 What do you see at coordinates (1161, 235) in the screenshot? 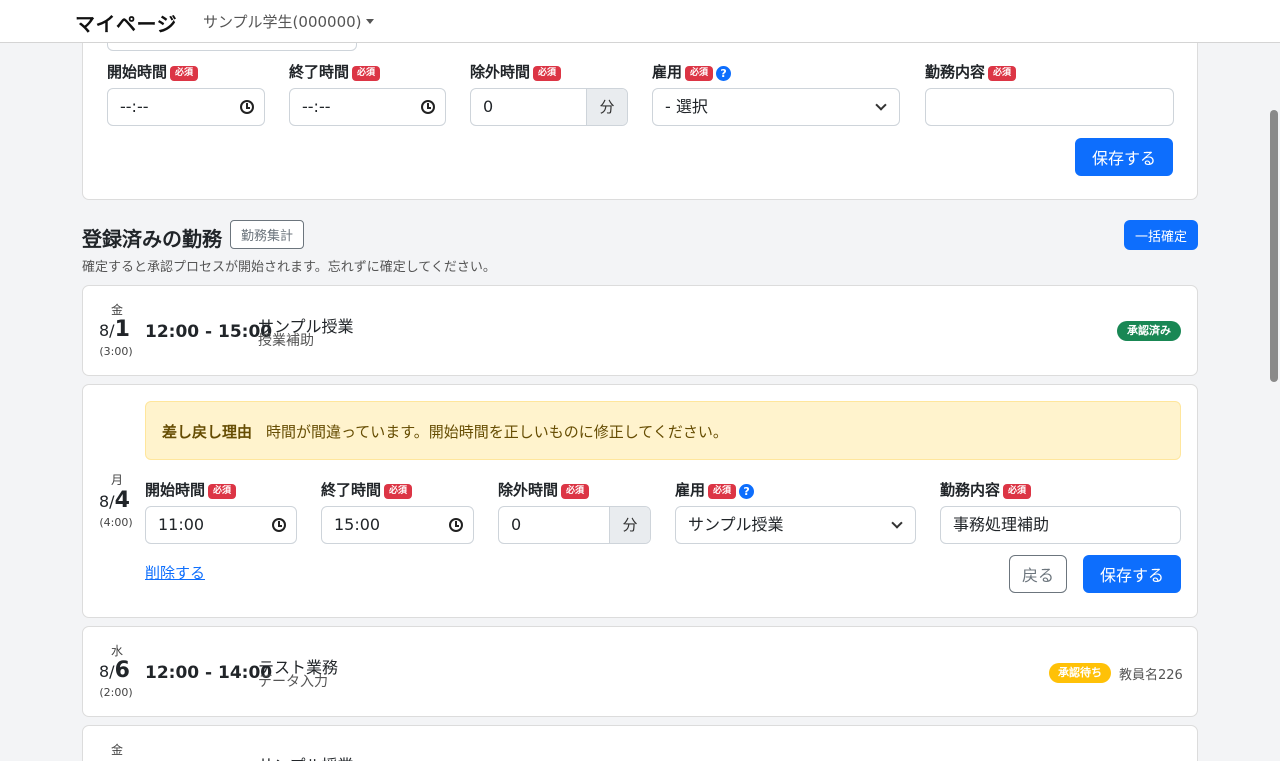
I see `bulk-confirm-button: 一括確定` at bounding box center [1161, 235].